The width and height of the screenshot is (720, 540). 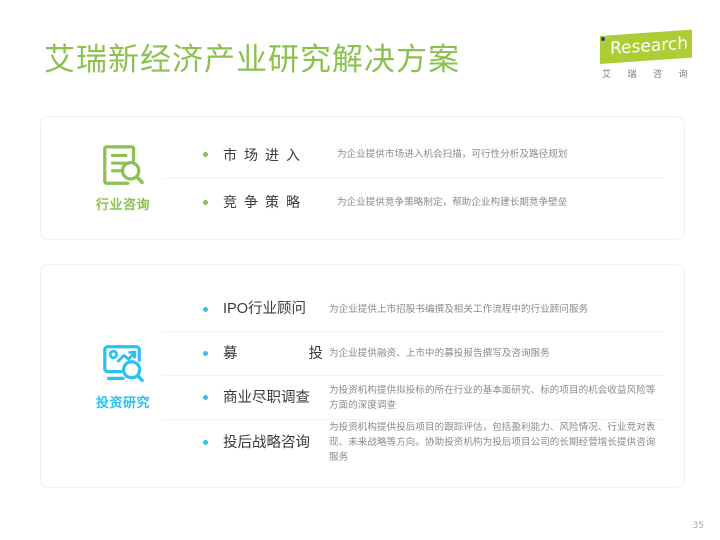 What do you see at coordinates (603, 50) in the screenshot?
I see `logo-i-stem-icon` at bounding box center [603, 50].